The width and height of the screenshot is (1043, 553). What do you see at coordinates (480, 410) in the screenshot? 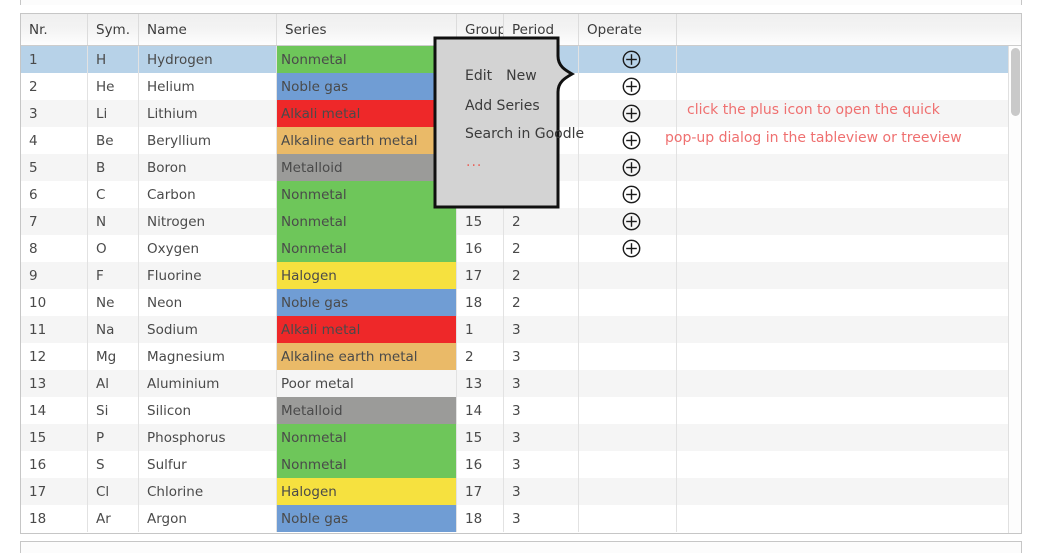
I see `cell-group: 14` at bounding box center [480, 410].